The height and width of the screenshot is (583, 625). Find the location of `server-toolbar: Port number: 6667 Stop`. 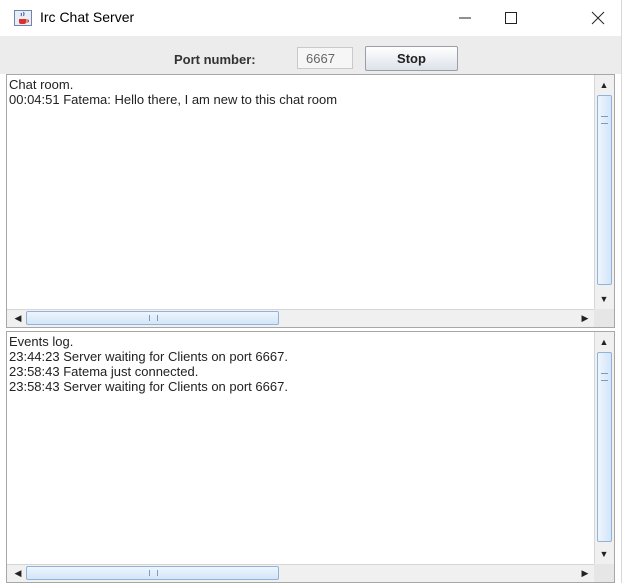

server-toolbar: Port number: 6667 Stop is located at coordinates (310, 55).